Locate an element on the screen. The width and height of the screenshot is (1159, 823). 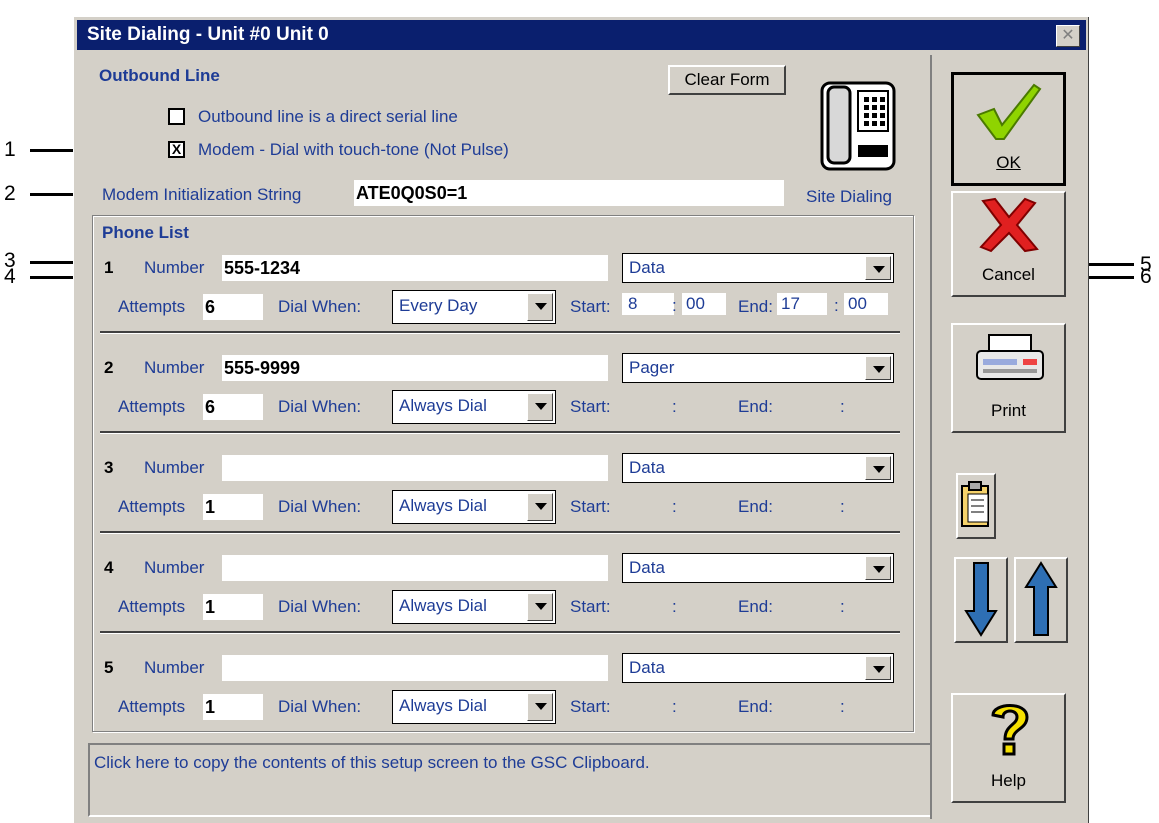
check-mark-icon: X is located at coordinates (176, 149).